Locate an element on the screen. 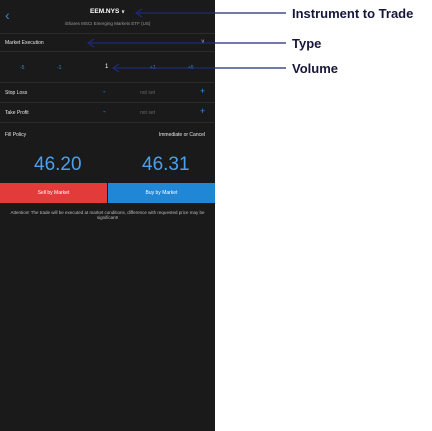 The image size is (432, 431). annotation-arrows is located at coordinates (186, 40).